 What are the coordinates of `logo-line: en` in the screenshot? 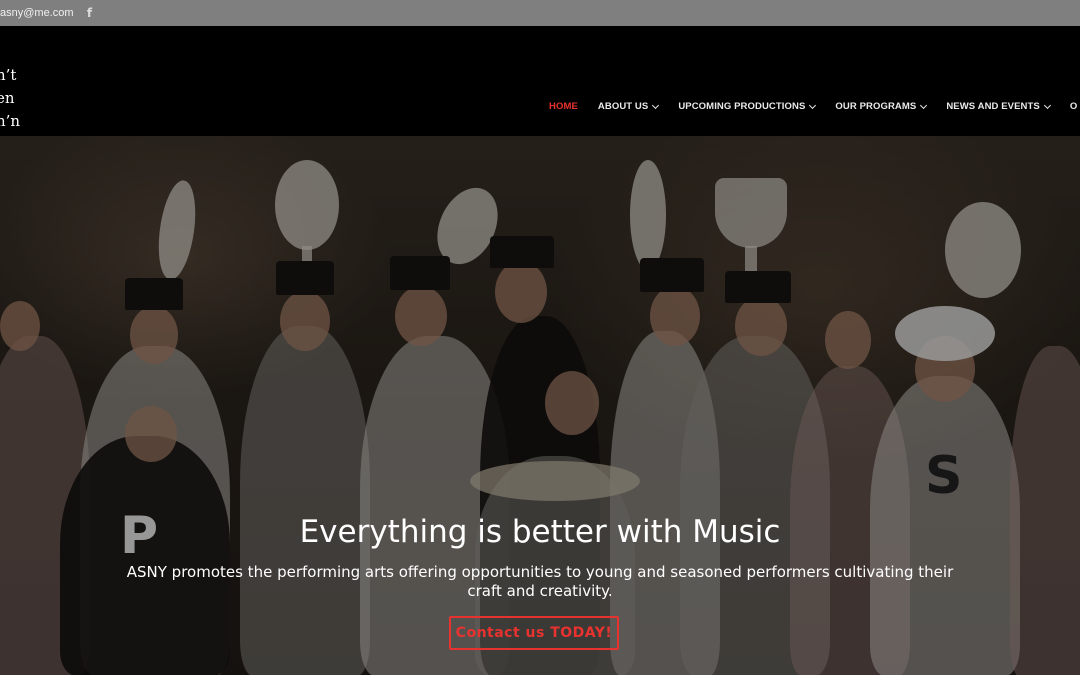 It's located at (7, 98).